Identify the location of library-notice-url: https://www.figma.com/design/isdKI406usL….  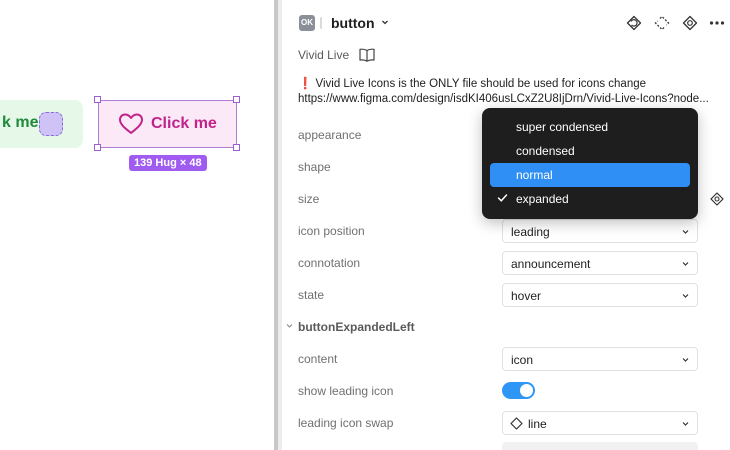
(512, 99).